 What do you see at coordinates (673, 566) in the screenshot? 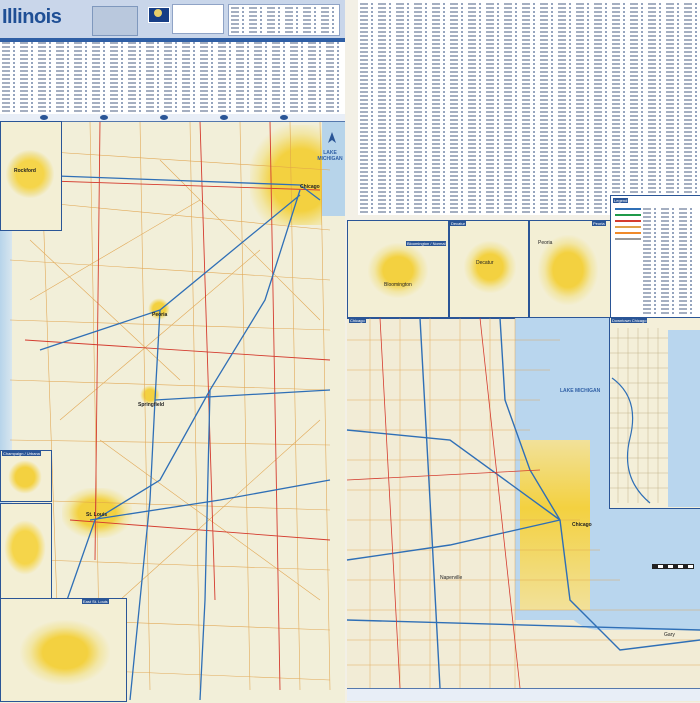
I see `scale-bar` at bounding box center [673, 566].